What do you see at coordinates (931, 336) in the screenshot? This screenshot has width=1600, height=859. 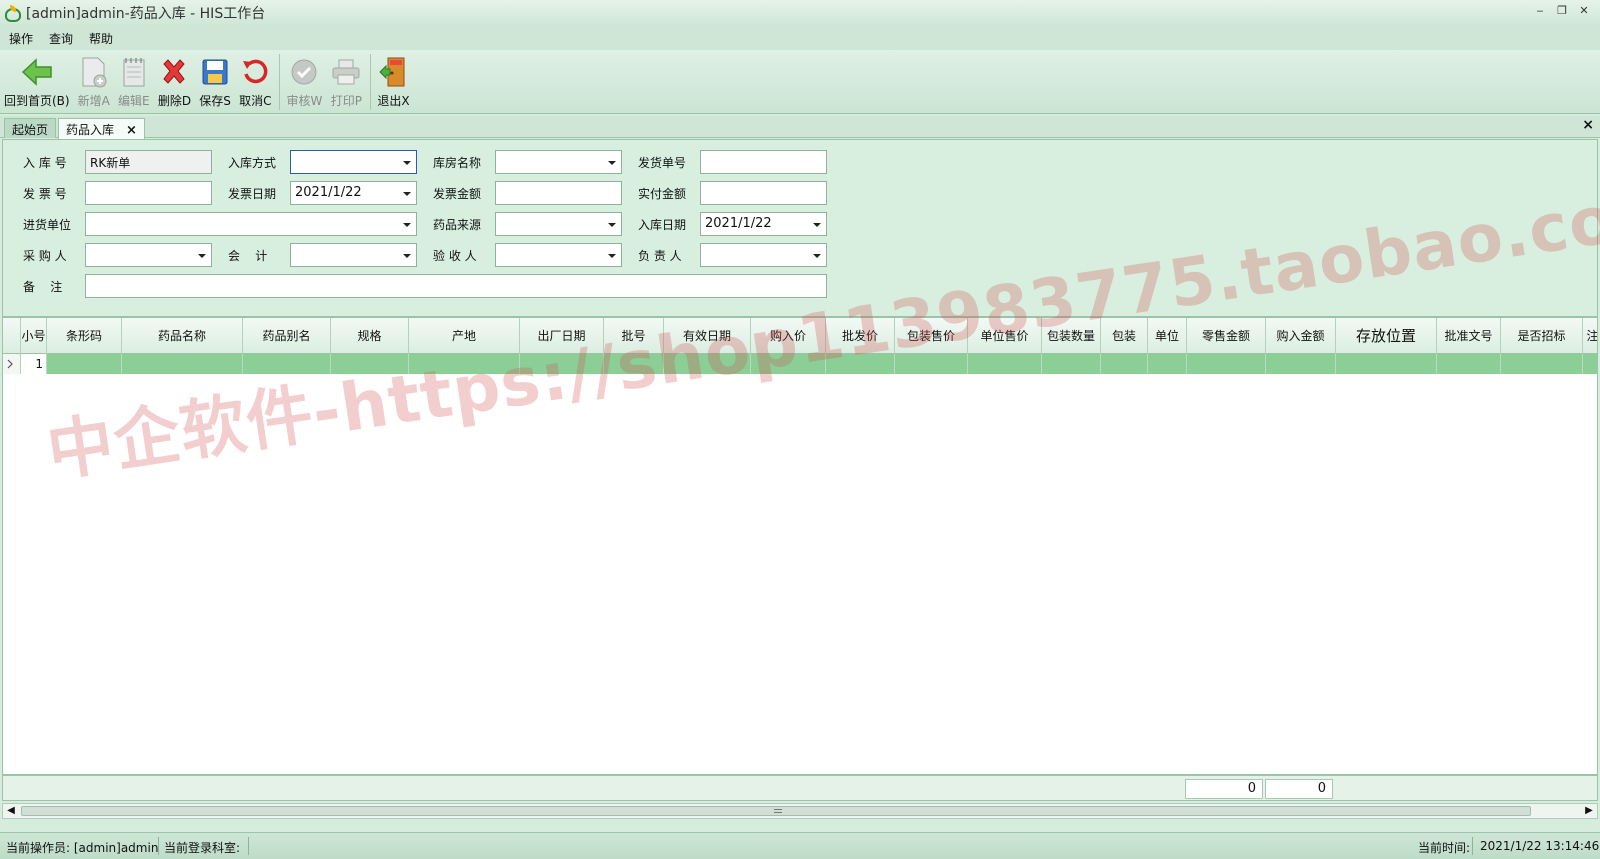 I see `column-header: 包装售价` at bounding box center [931, 336].